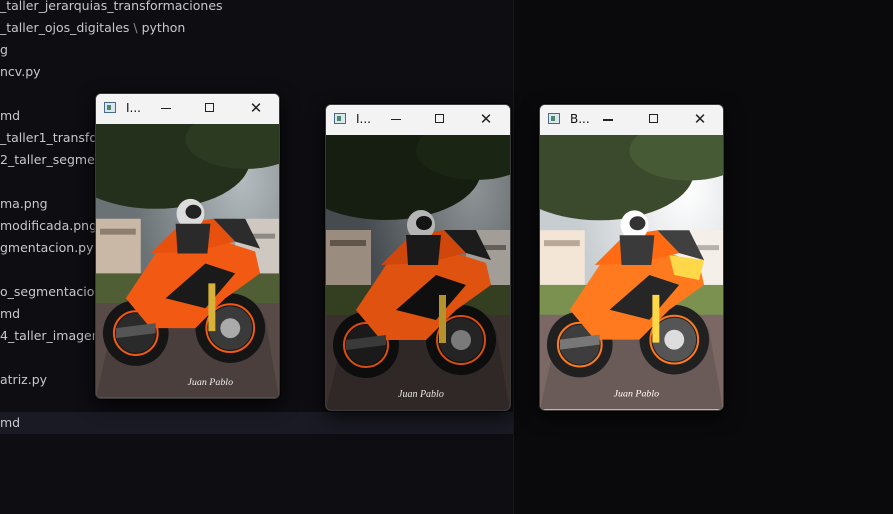 This screenshot has height=514, width=893. I want to click on explorer-item: ncv.py, so click(20, 72).